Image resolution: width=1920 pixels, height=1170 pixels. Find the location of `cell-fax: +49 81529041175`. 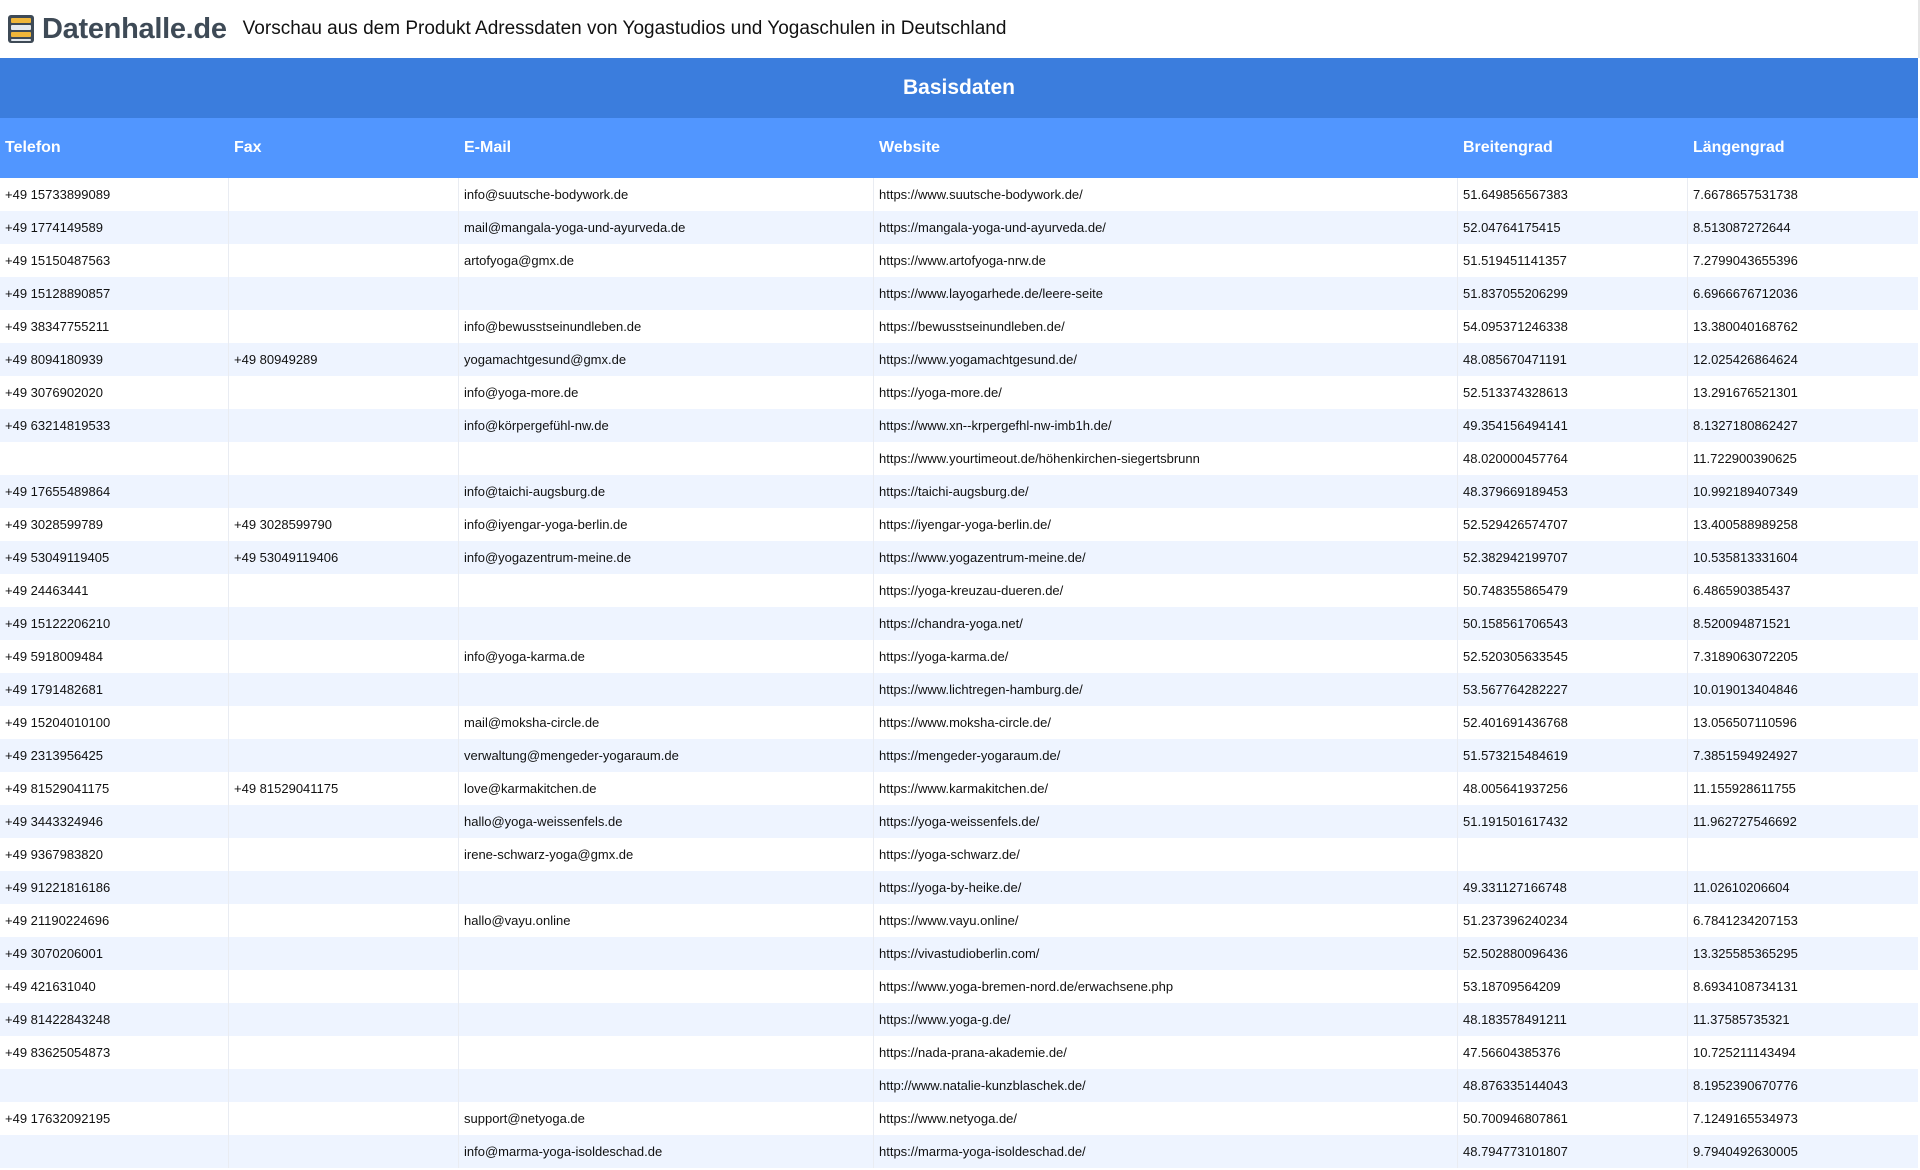

cell-fax: +49 81529041175 is located at coordinates (344, 788).